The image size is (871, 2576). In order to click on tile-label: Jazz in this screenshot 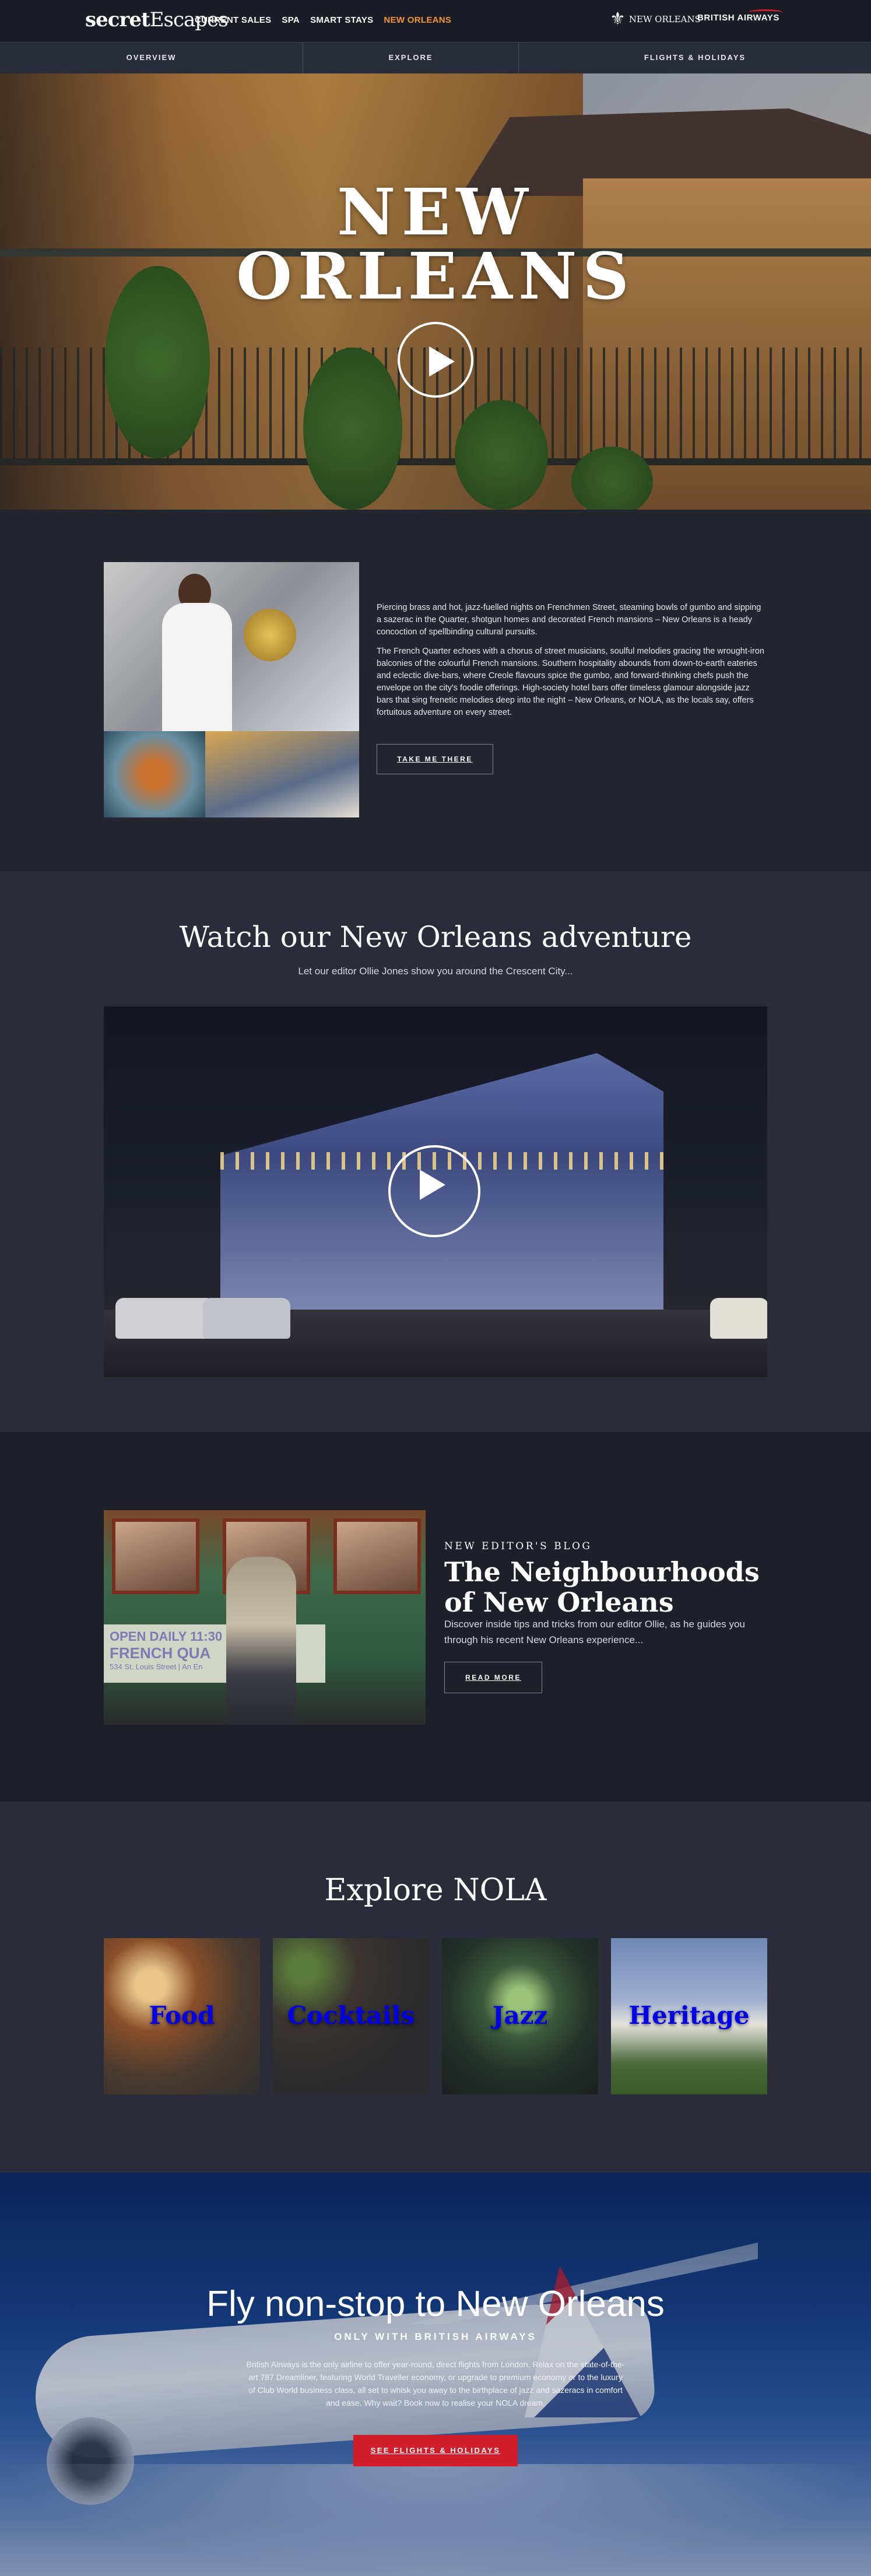, I will do `click(520, 2015)`.